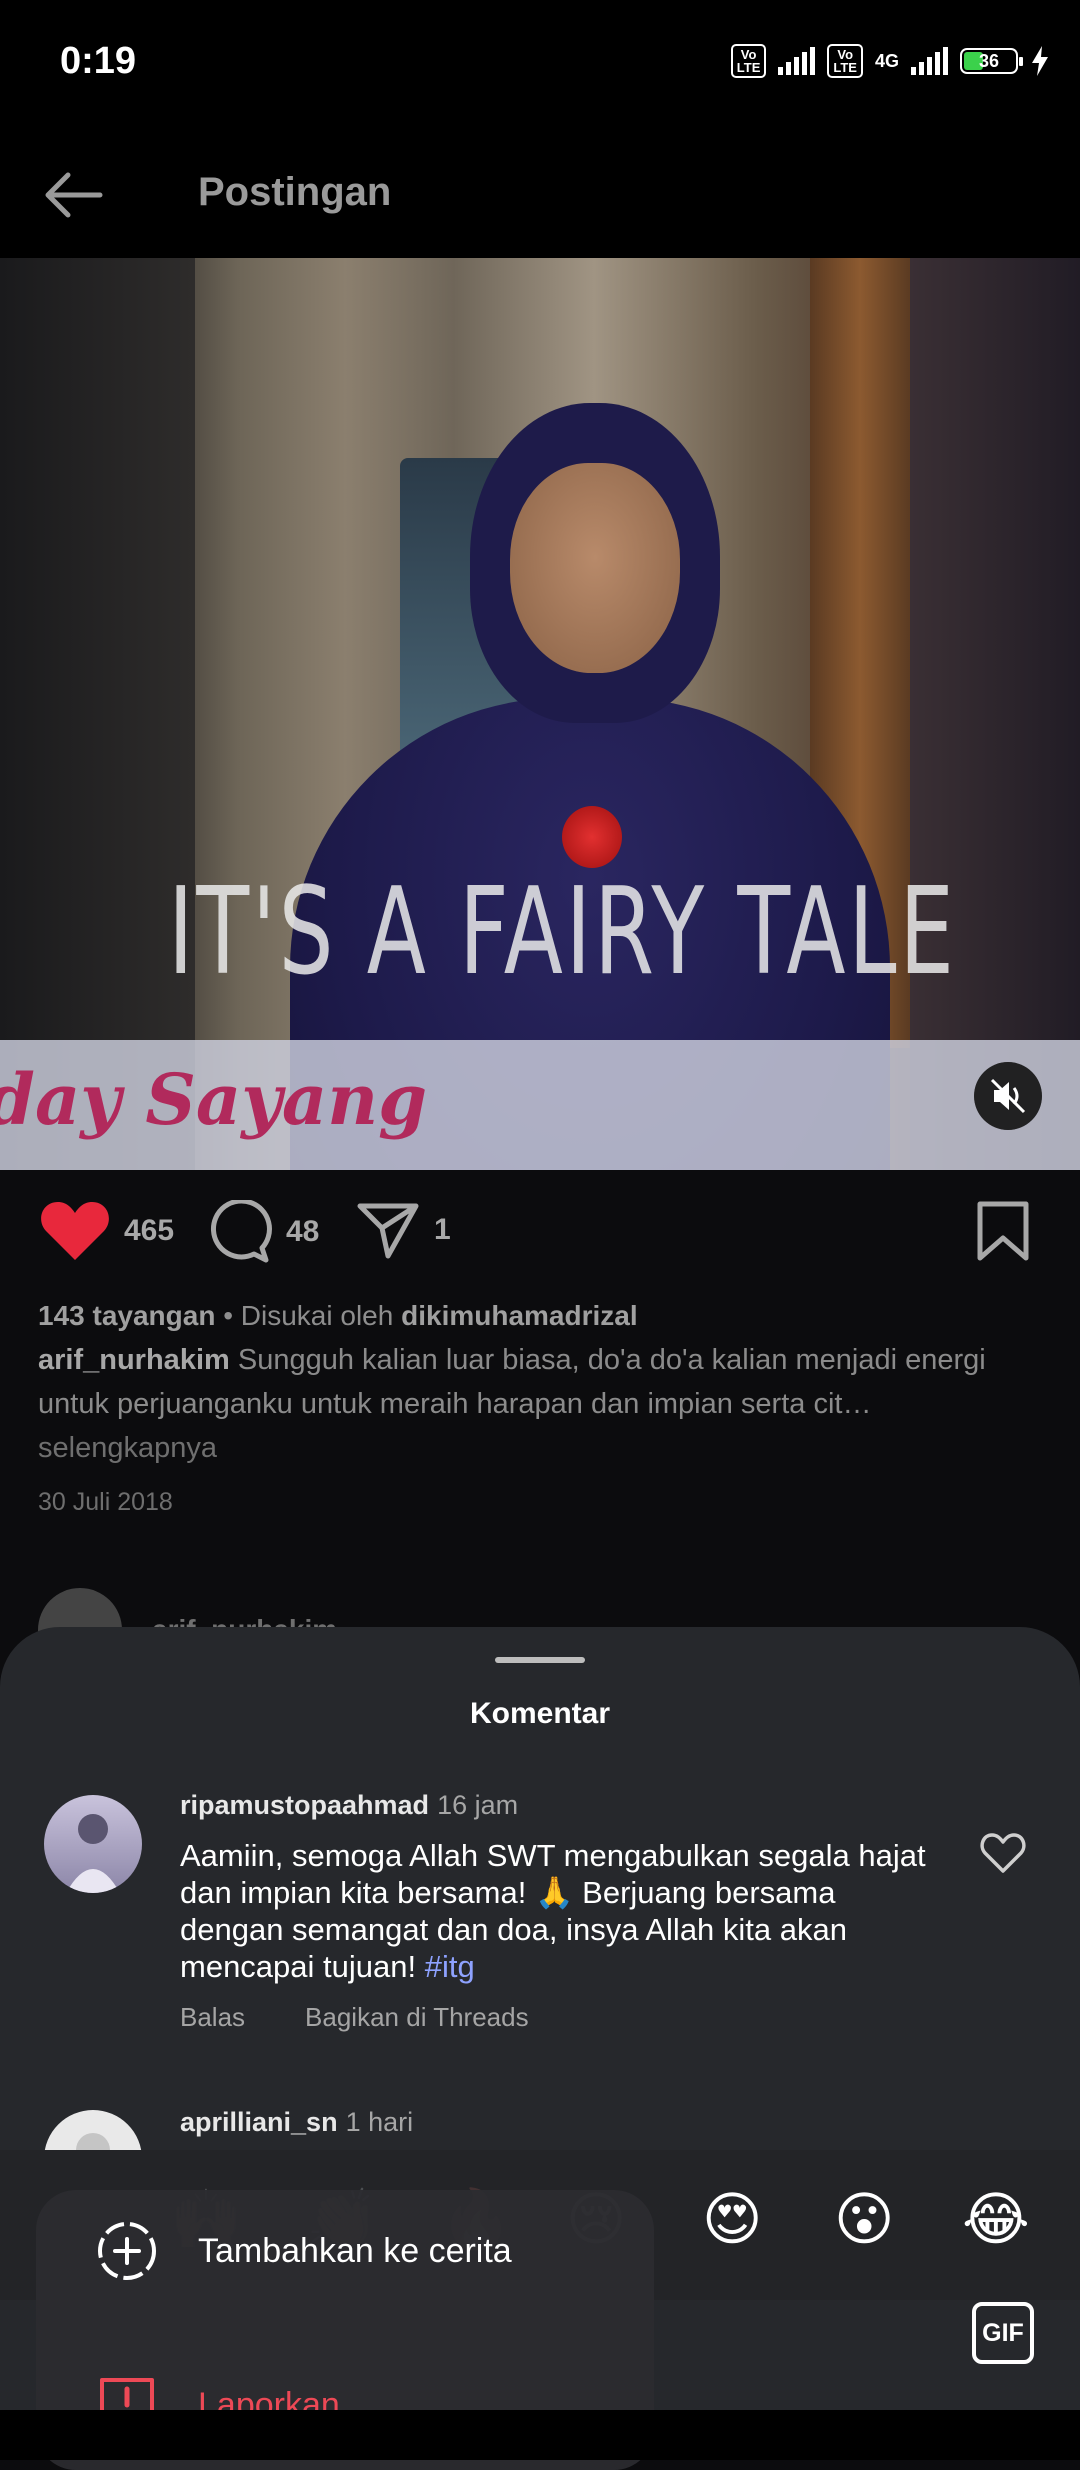  What do you see at coordinates (886, 61) in the screenshot?
I see `network-type: 4G` at bounding box center [886, 61].